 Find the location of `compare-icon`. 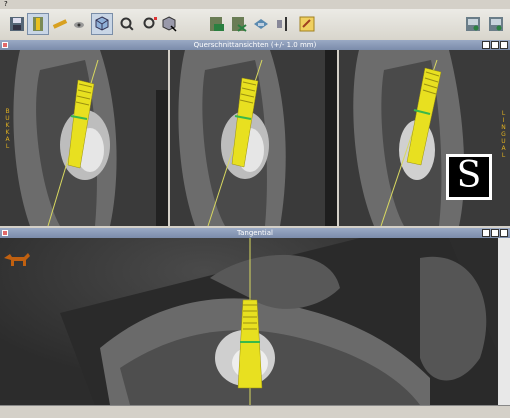

compare-icon is located at coordinates (283, 24).